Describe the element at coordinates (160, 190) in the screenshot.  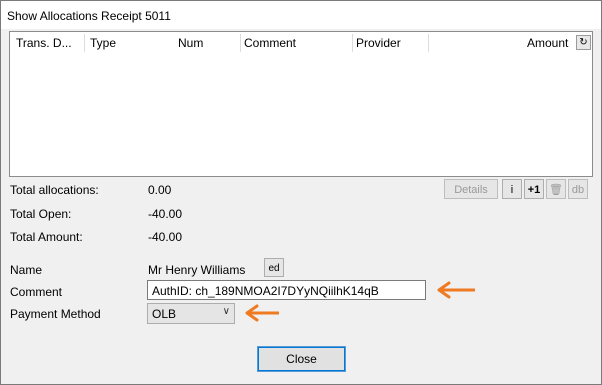
I see `total-allocations-value: 0.00` at that location.